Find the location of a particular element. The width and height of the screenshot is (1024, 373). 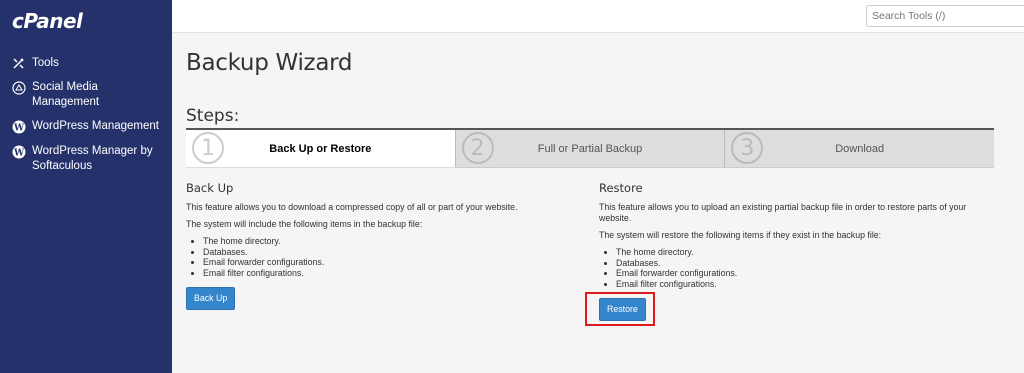

step-label: Download is located at coordinates (860, 148).